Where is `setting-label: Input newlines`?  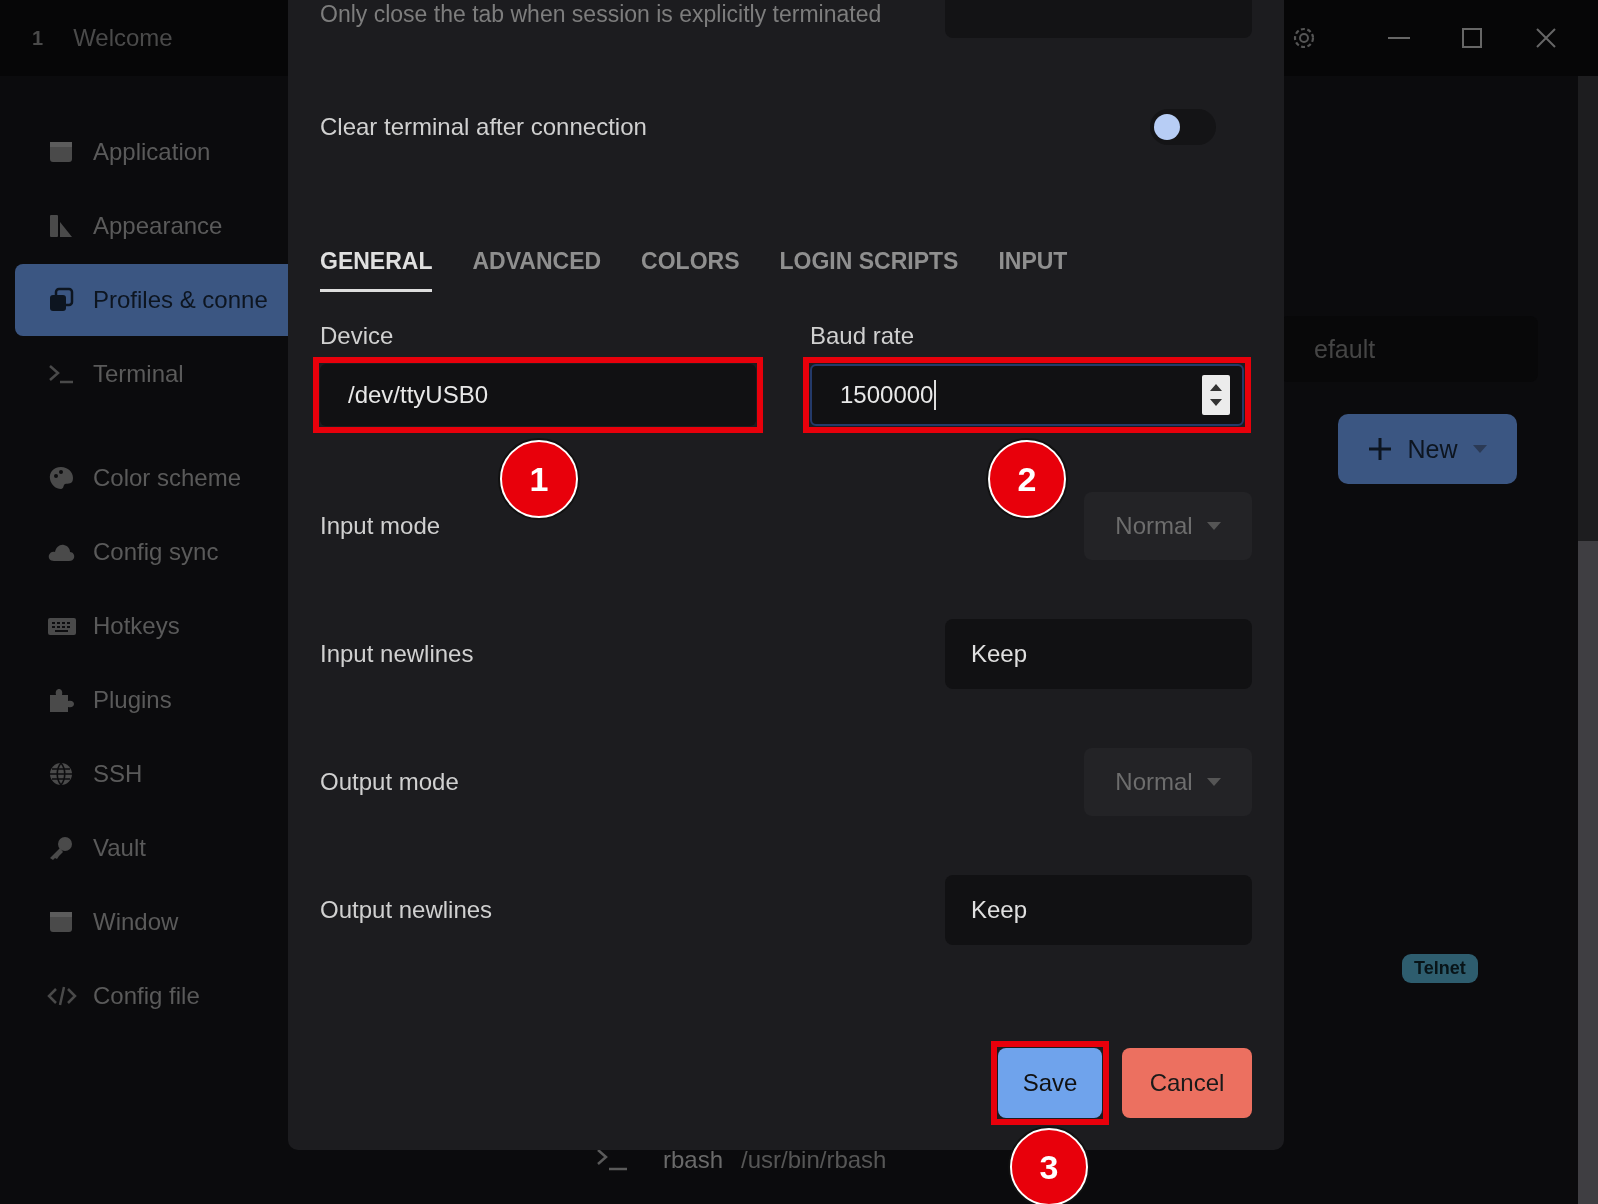
setting-label: Input newlines is located at coordinates (397, 654).